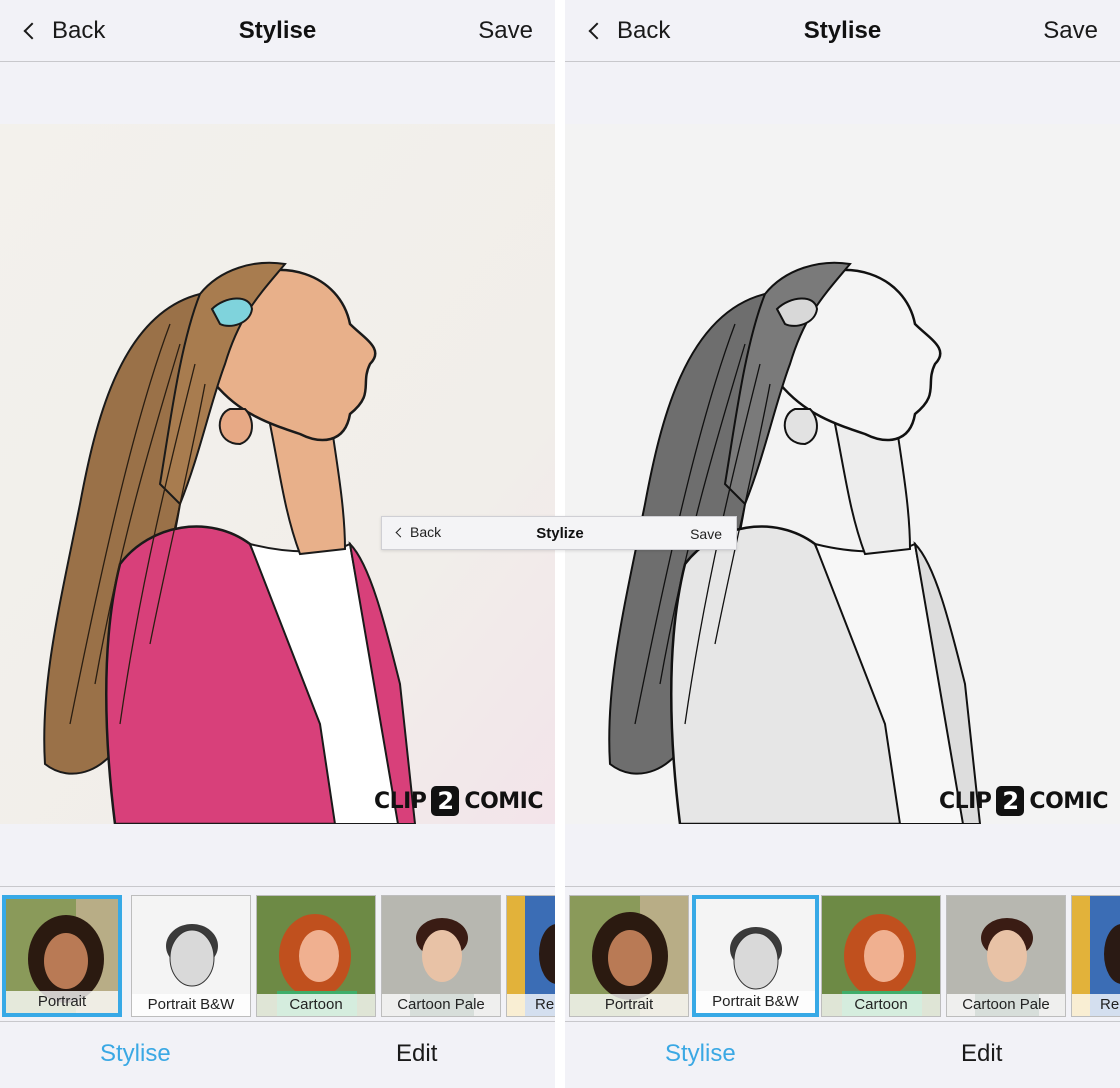 This screenshot has height=1088, width=1120. What do you see at coordinates (706, 534) in the screenshot?
I see `inset-save-button: Save` at bounding box center [706, 534].